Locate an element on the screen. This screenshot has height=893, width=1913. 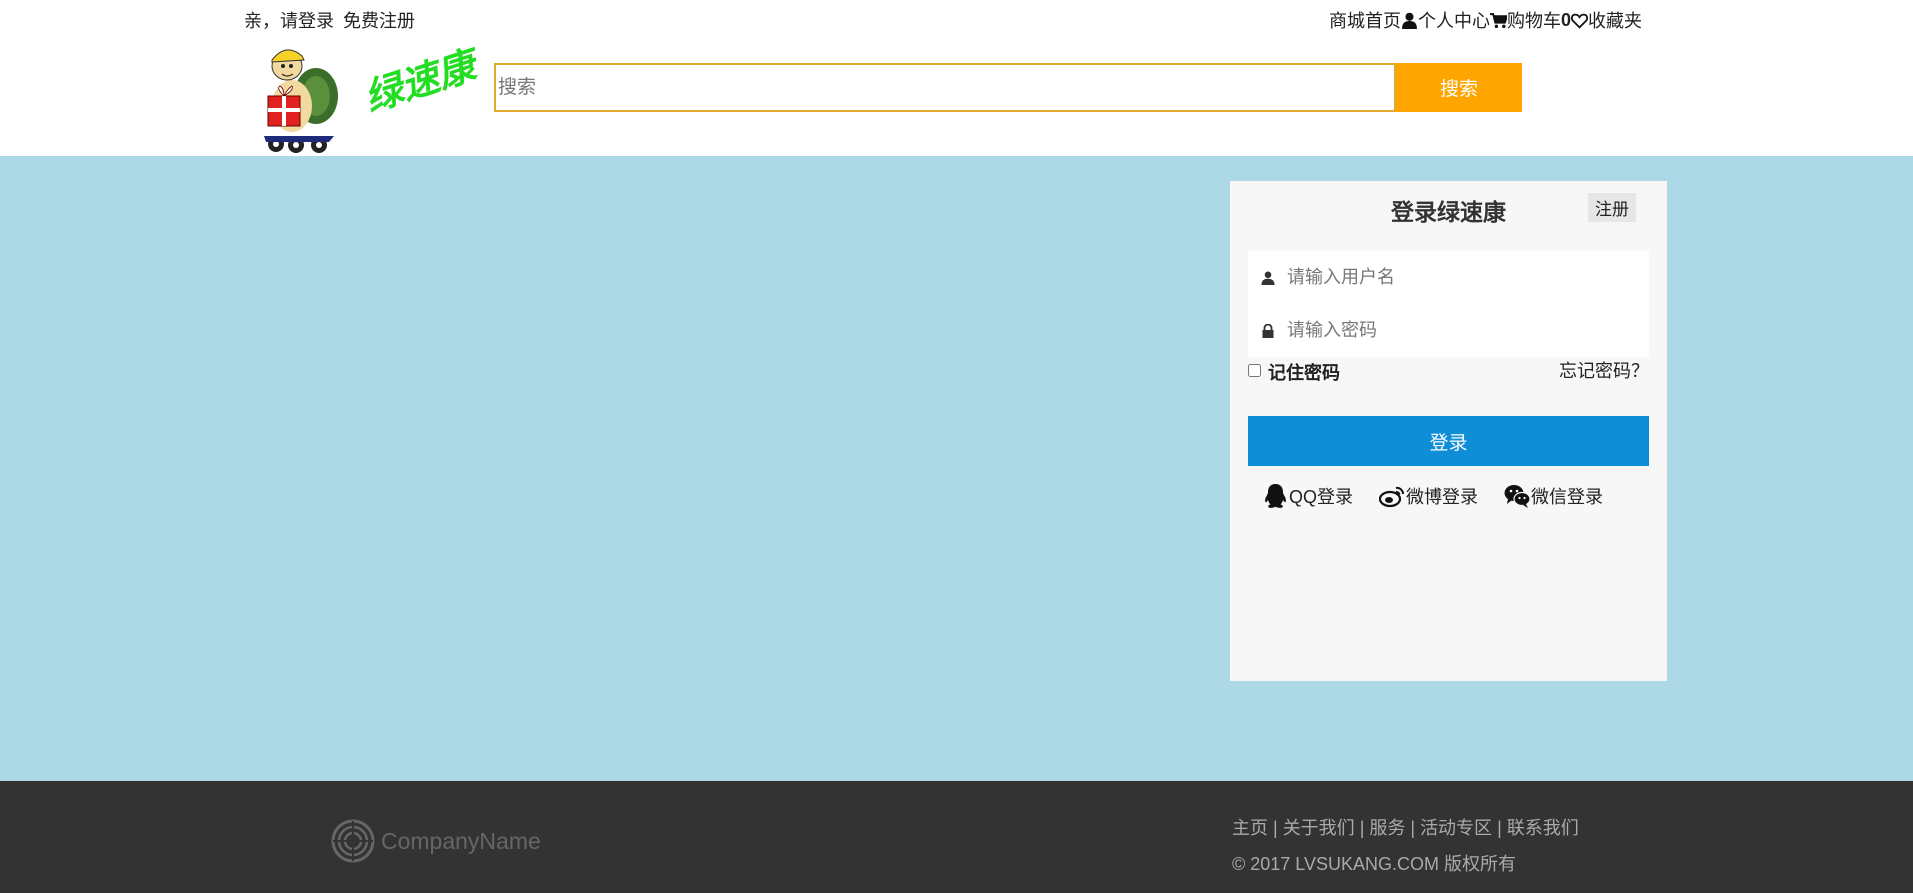
username-input is located at coordinates (1457, 277).